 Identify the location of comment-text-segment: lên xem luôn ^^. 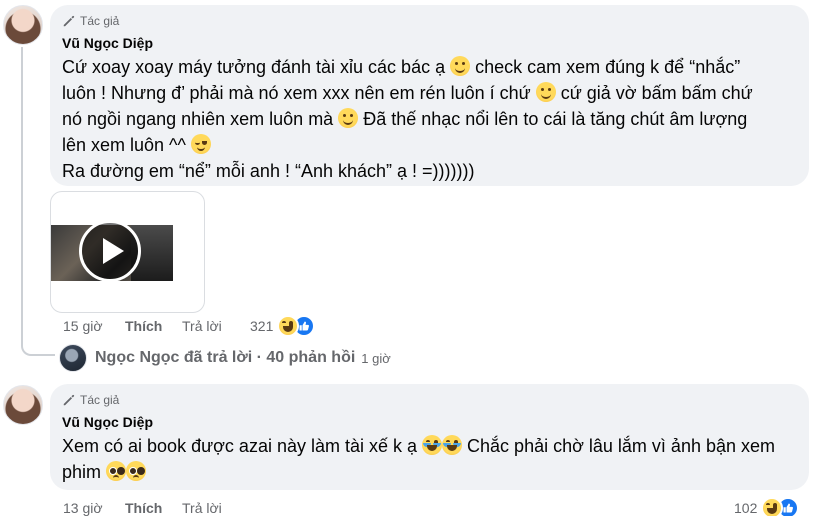
(126, 145).